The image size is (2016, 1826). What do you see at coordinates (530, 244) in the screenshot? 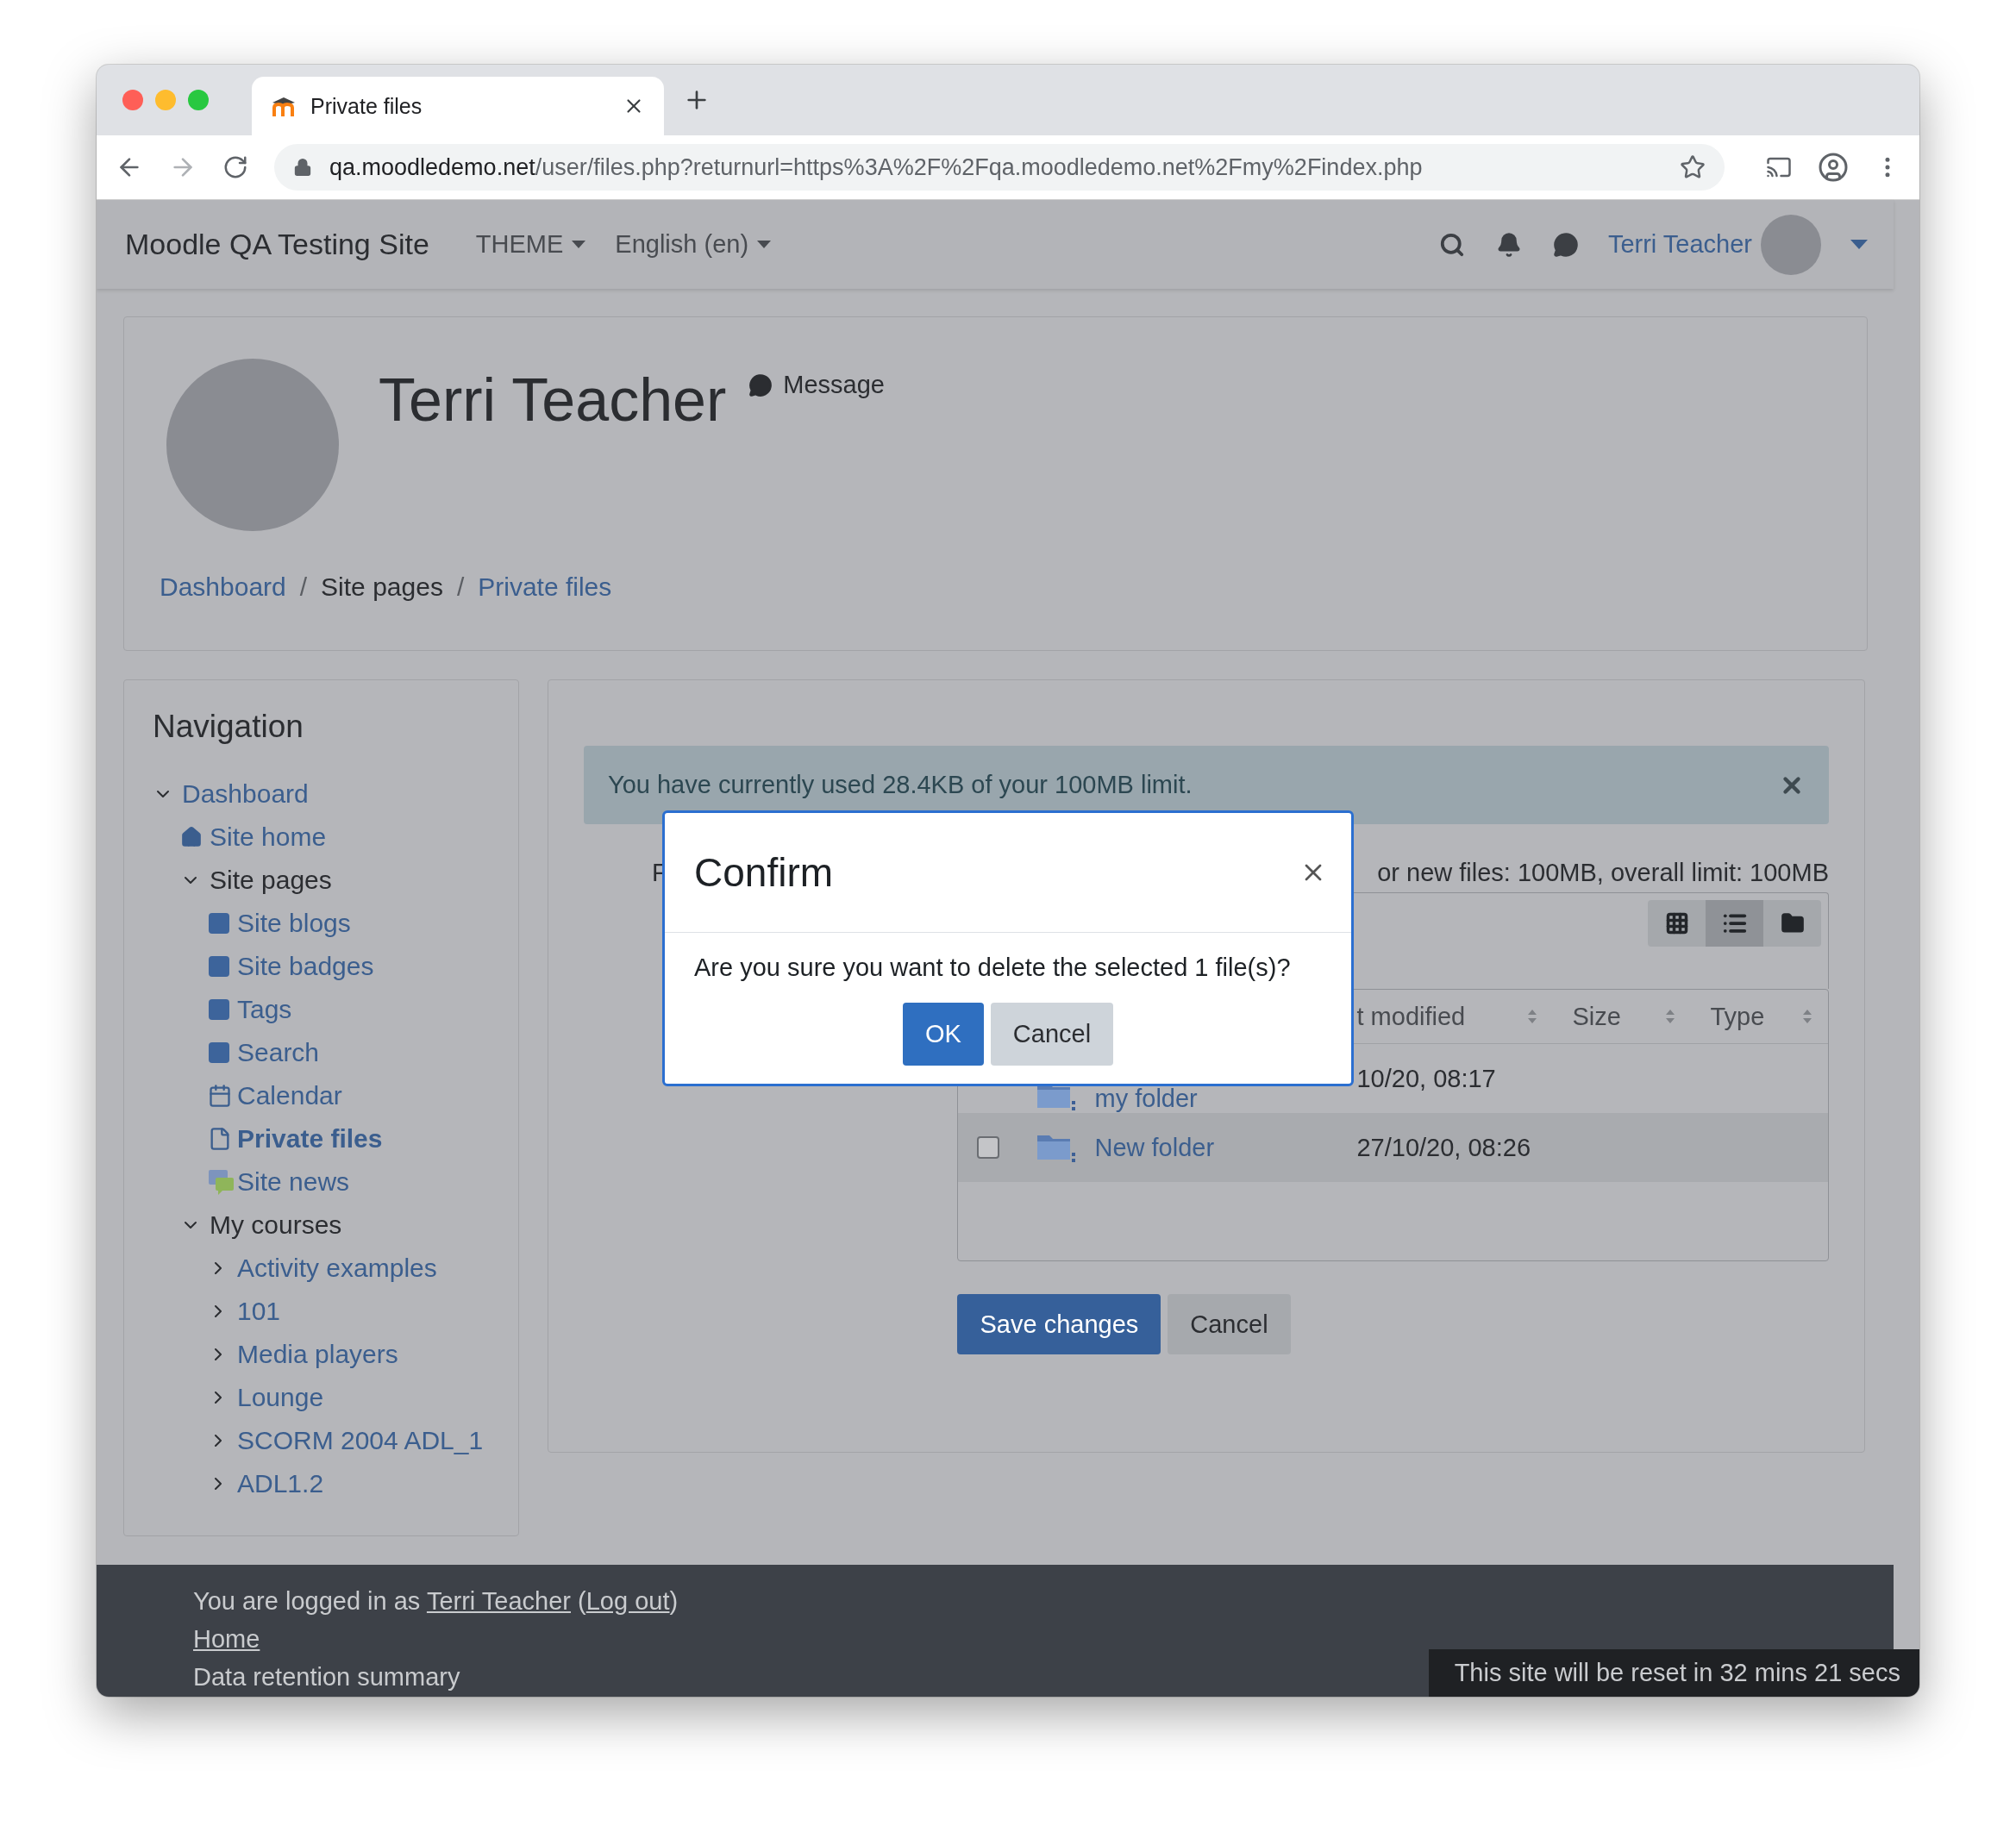
I see `nav-dropdown: THEME` at bounding box center [530, 244].